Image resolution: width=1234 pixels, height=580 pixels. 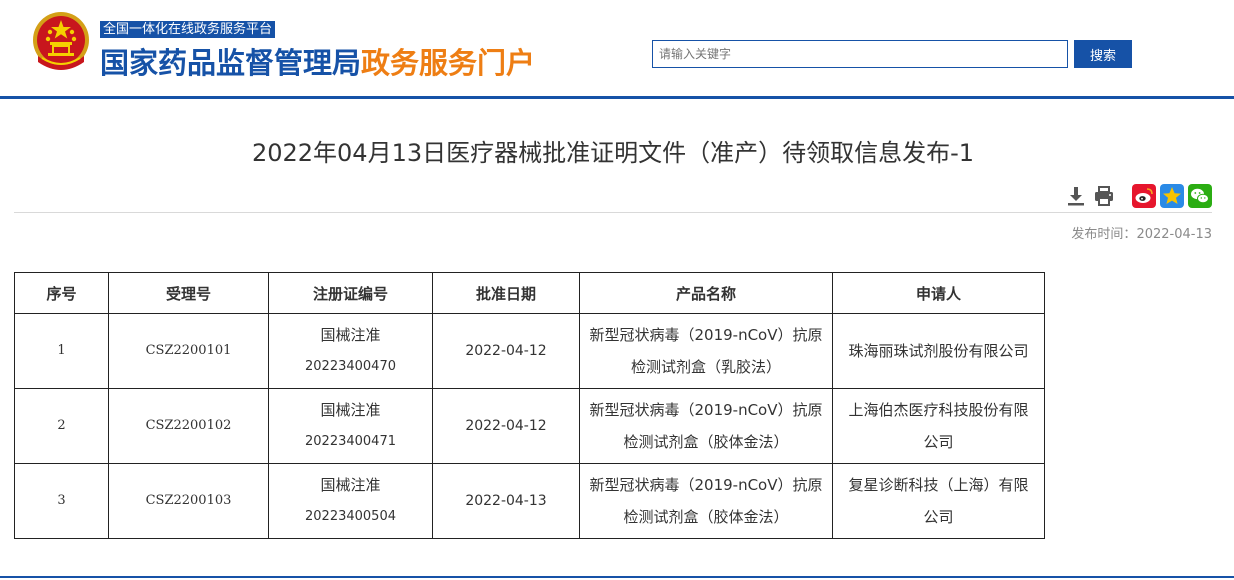 What do you see at coordinates (506, 501) in the screenshot?
I see `cell-date: 2022-04-13` at bounding box center [506, 501].